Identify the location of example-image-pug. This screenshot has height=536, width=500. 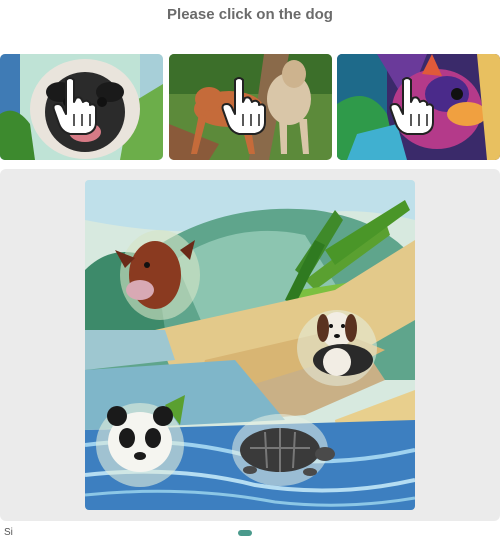
(81, 107).